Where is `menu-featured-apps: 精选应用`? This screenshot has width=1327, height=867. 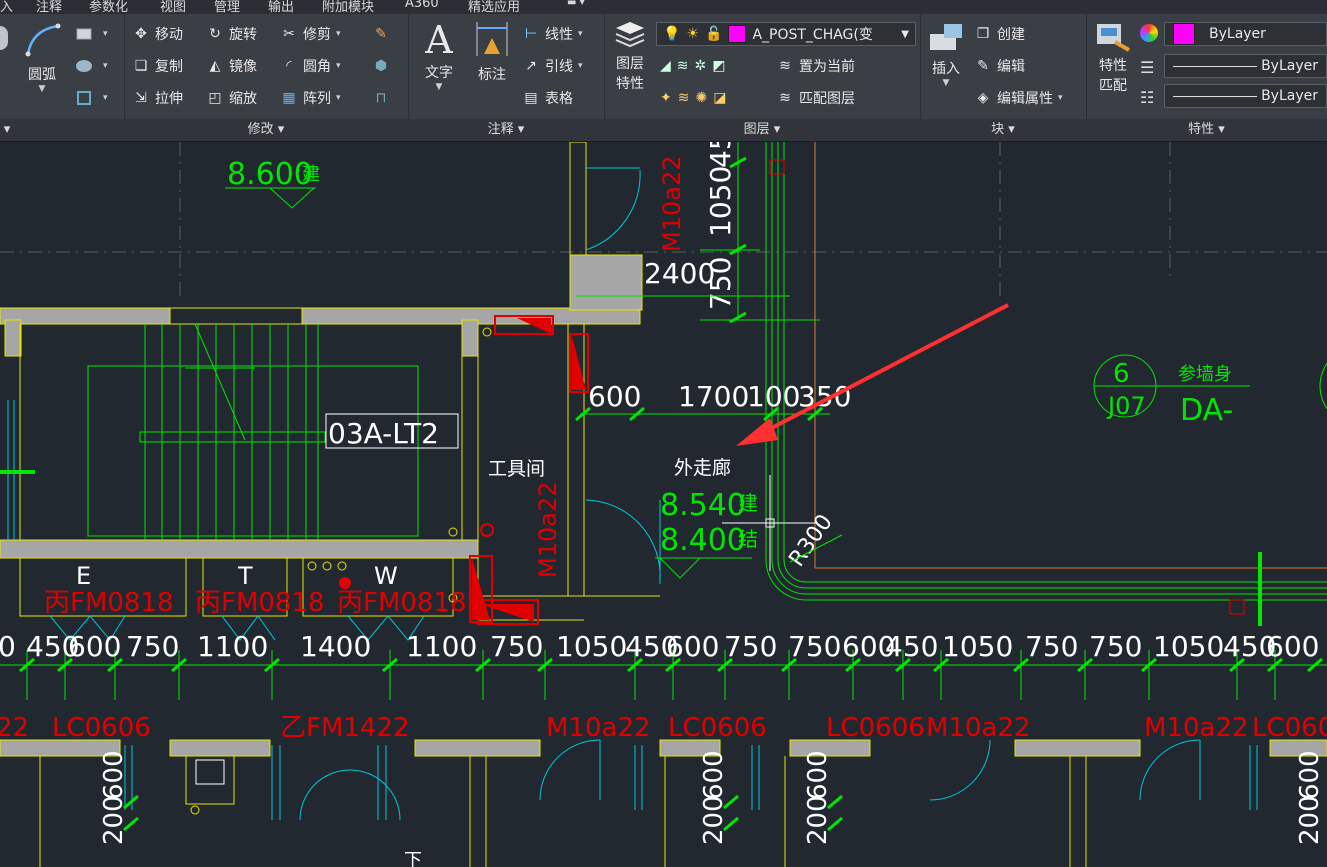 menu-featured-apps: 精选应用 is located at coordinates (494, 7).